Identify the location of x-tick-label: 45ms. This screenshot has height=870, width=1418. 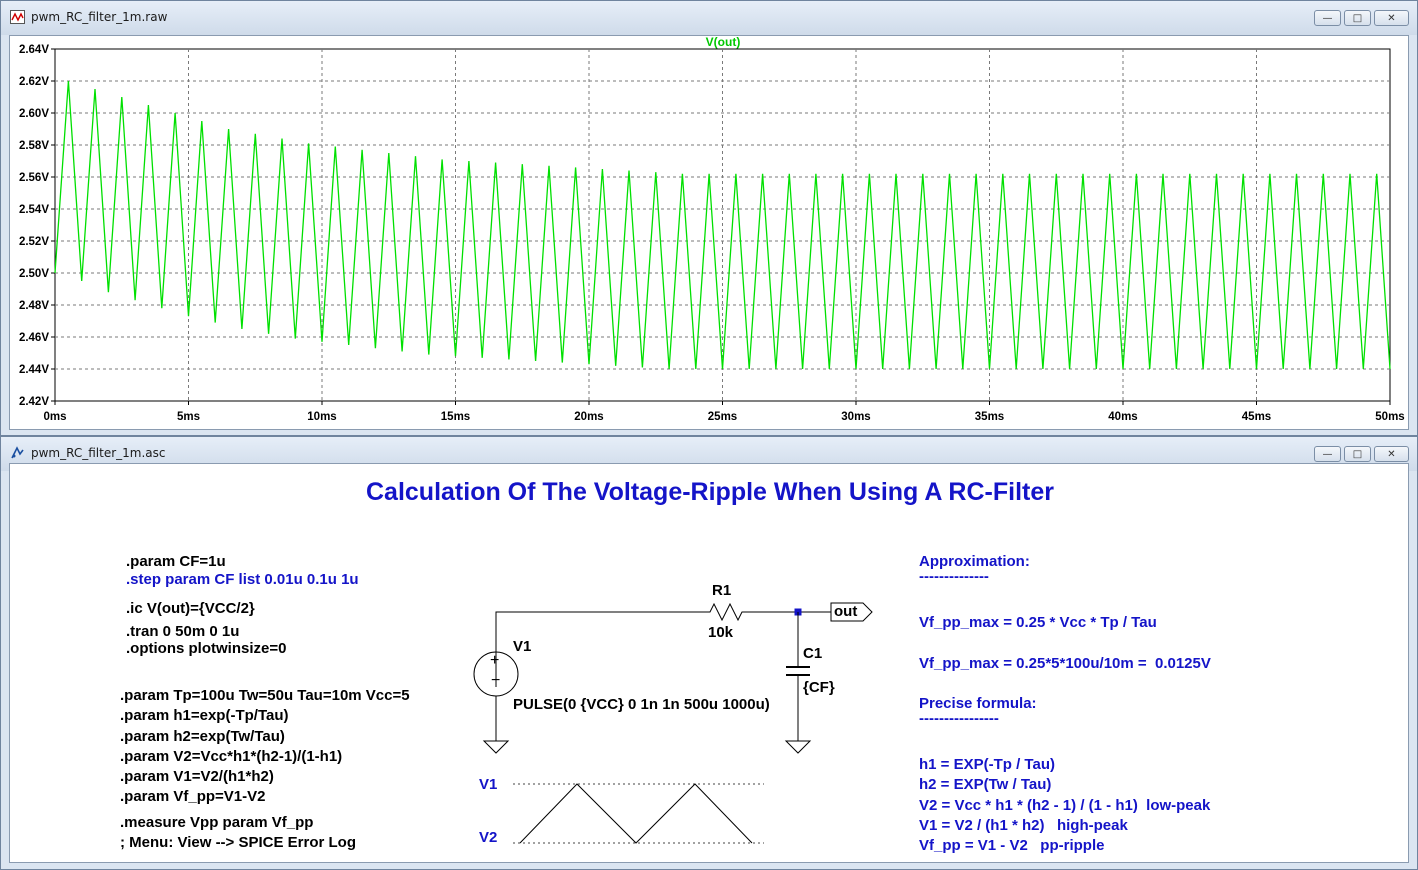
(1256, 417).